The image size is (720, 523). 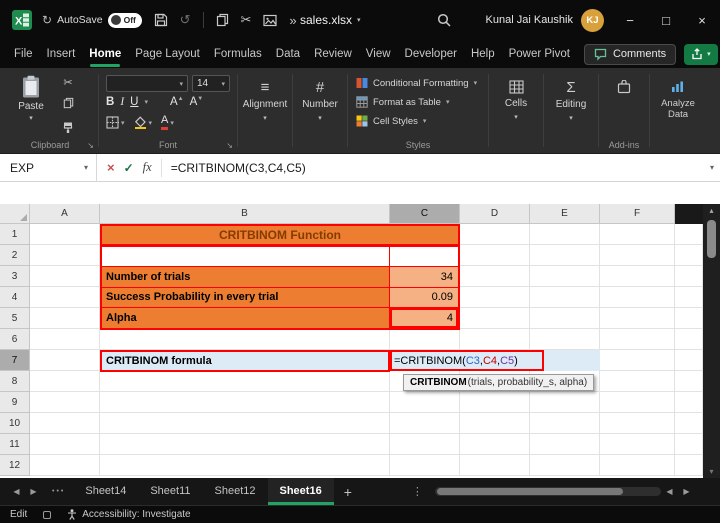 What do you see at coordinates (711, 471) in the screenshot?
I see `scroll-down-icon: ▾` at bounding box center [711, 471].